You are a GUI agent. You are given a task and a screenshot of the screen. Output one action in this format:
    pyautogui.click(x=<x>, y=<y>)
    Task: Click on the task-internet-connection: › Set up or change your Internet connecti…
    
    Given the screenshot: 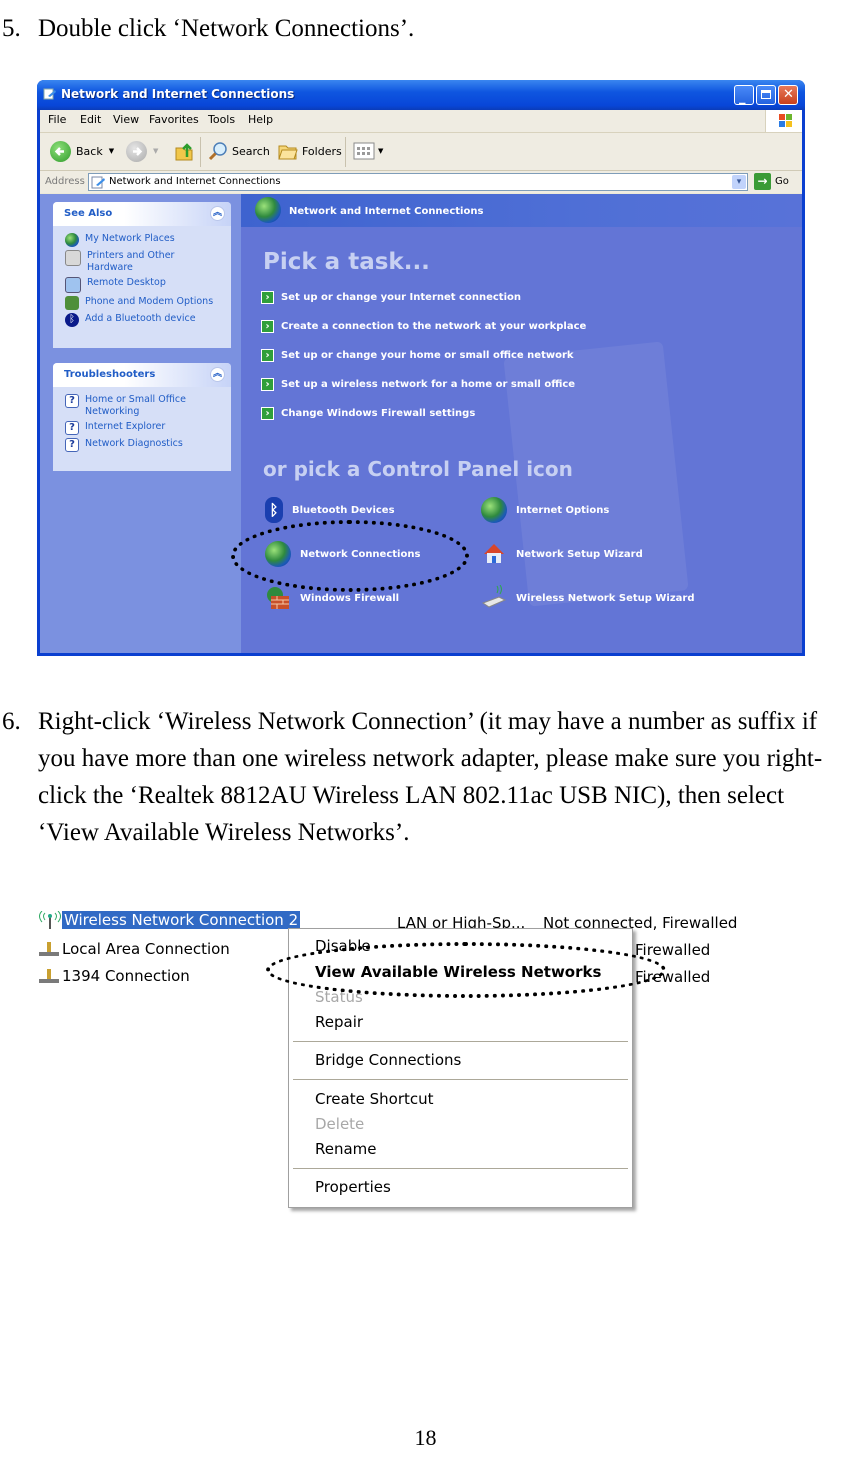 What is the action you would take?
    pyautogui.click(x=391, y=297)
    